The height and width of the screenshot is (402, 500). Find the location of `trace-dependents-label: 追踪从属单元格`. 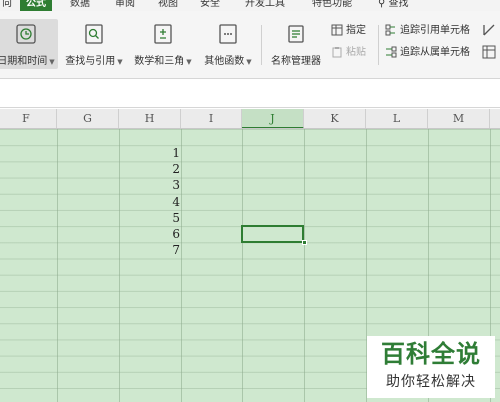

trace-dependents-label: 追踪从属单元格 is located at coordinates (435, 52).